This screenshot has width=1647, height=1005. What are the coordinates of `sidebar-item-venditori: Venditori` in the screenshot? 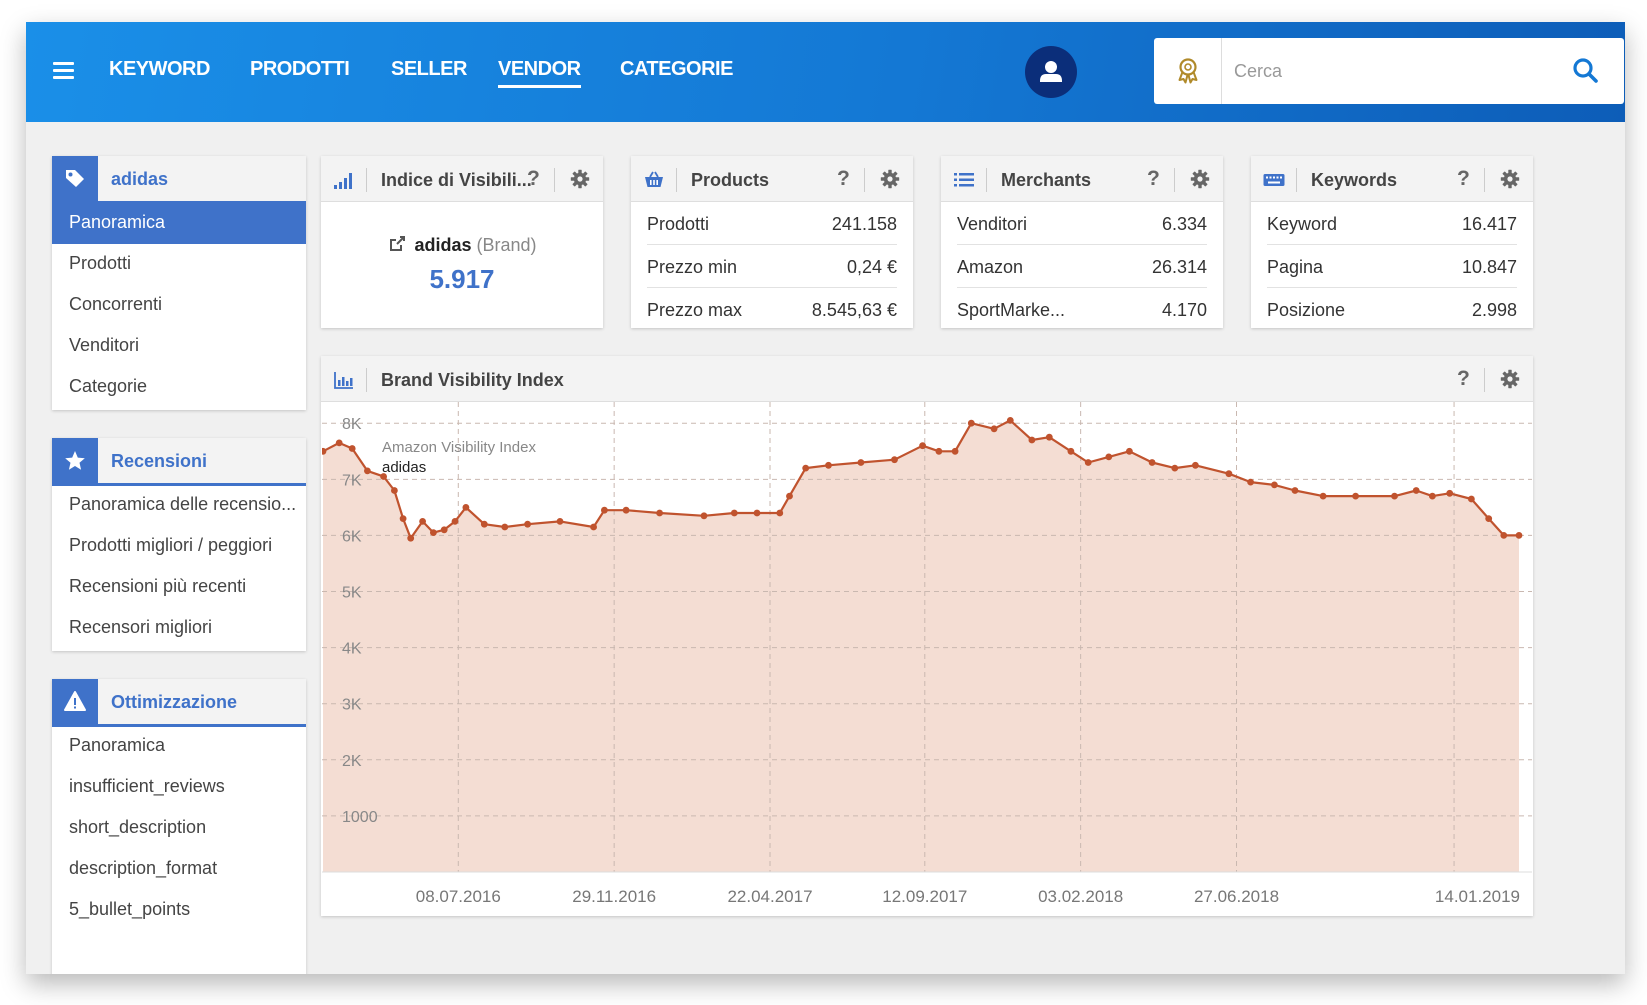 It's located at (179, 345).